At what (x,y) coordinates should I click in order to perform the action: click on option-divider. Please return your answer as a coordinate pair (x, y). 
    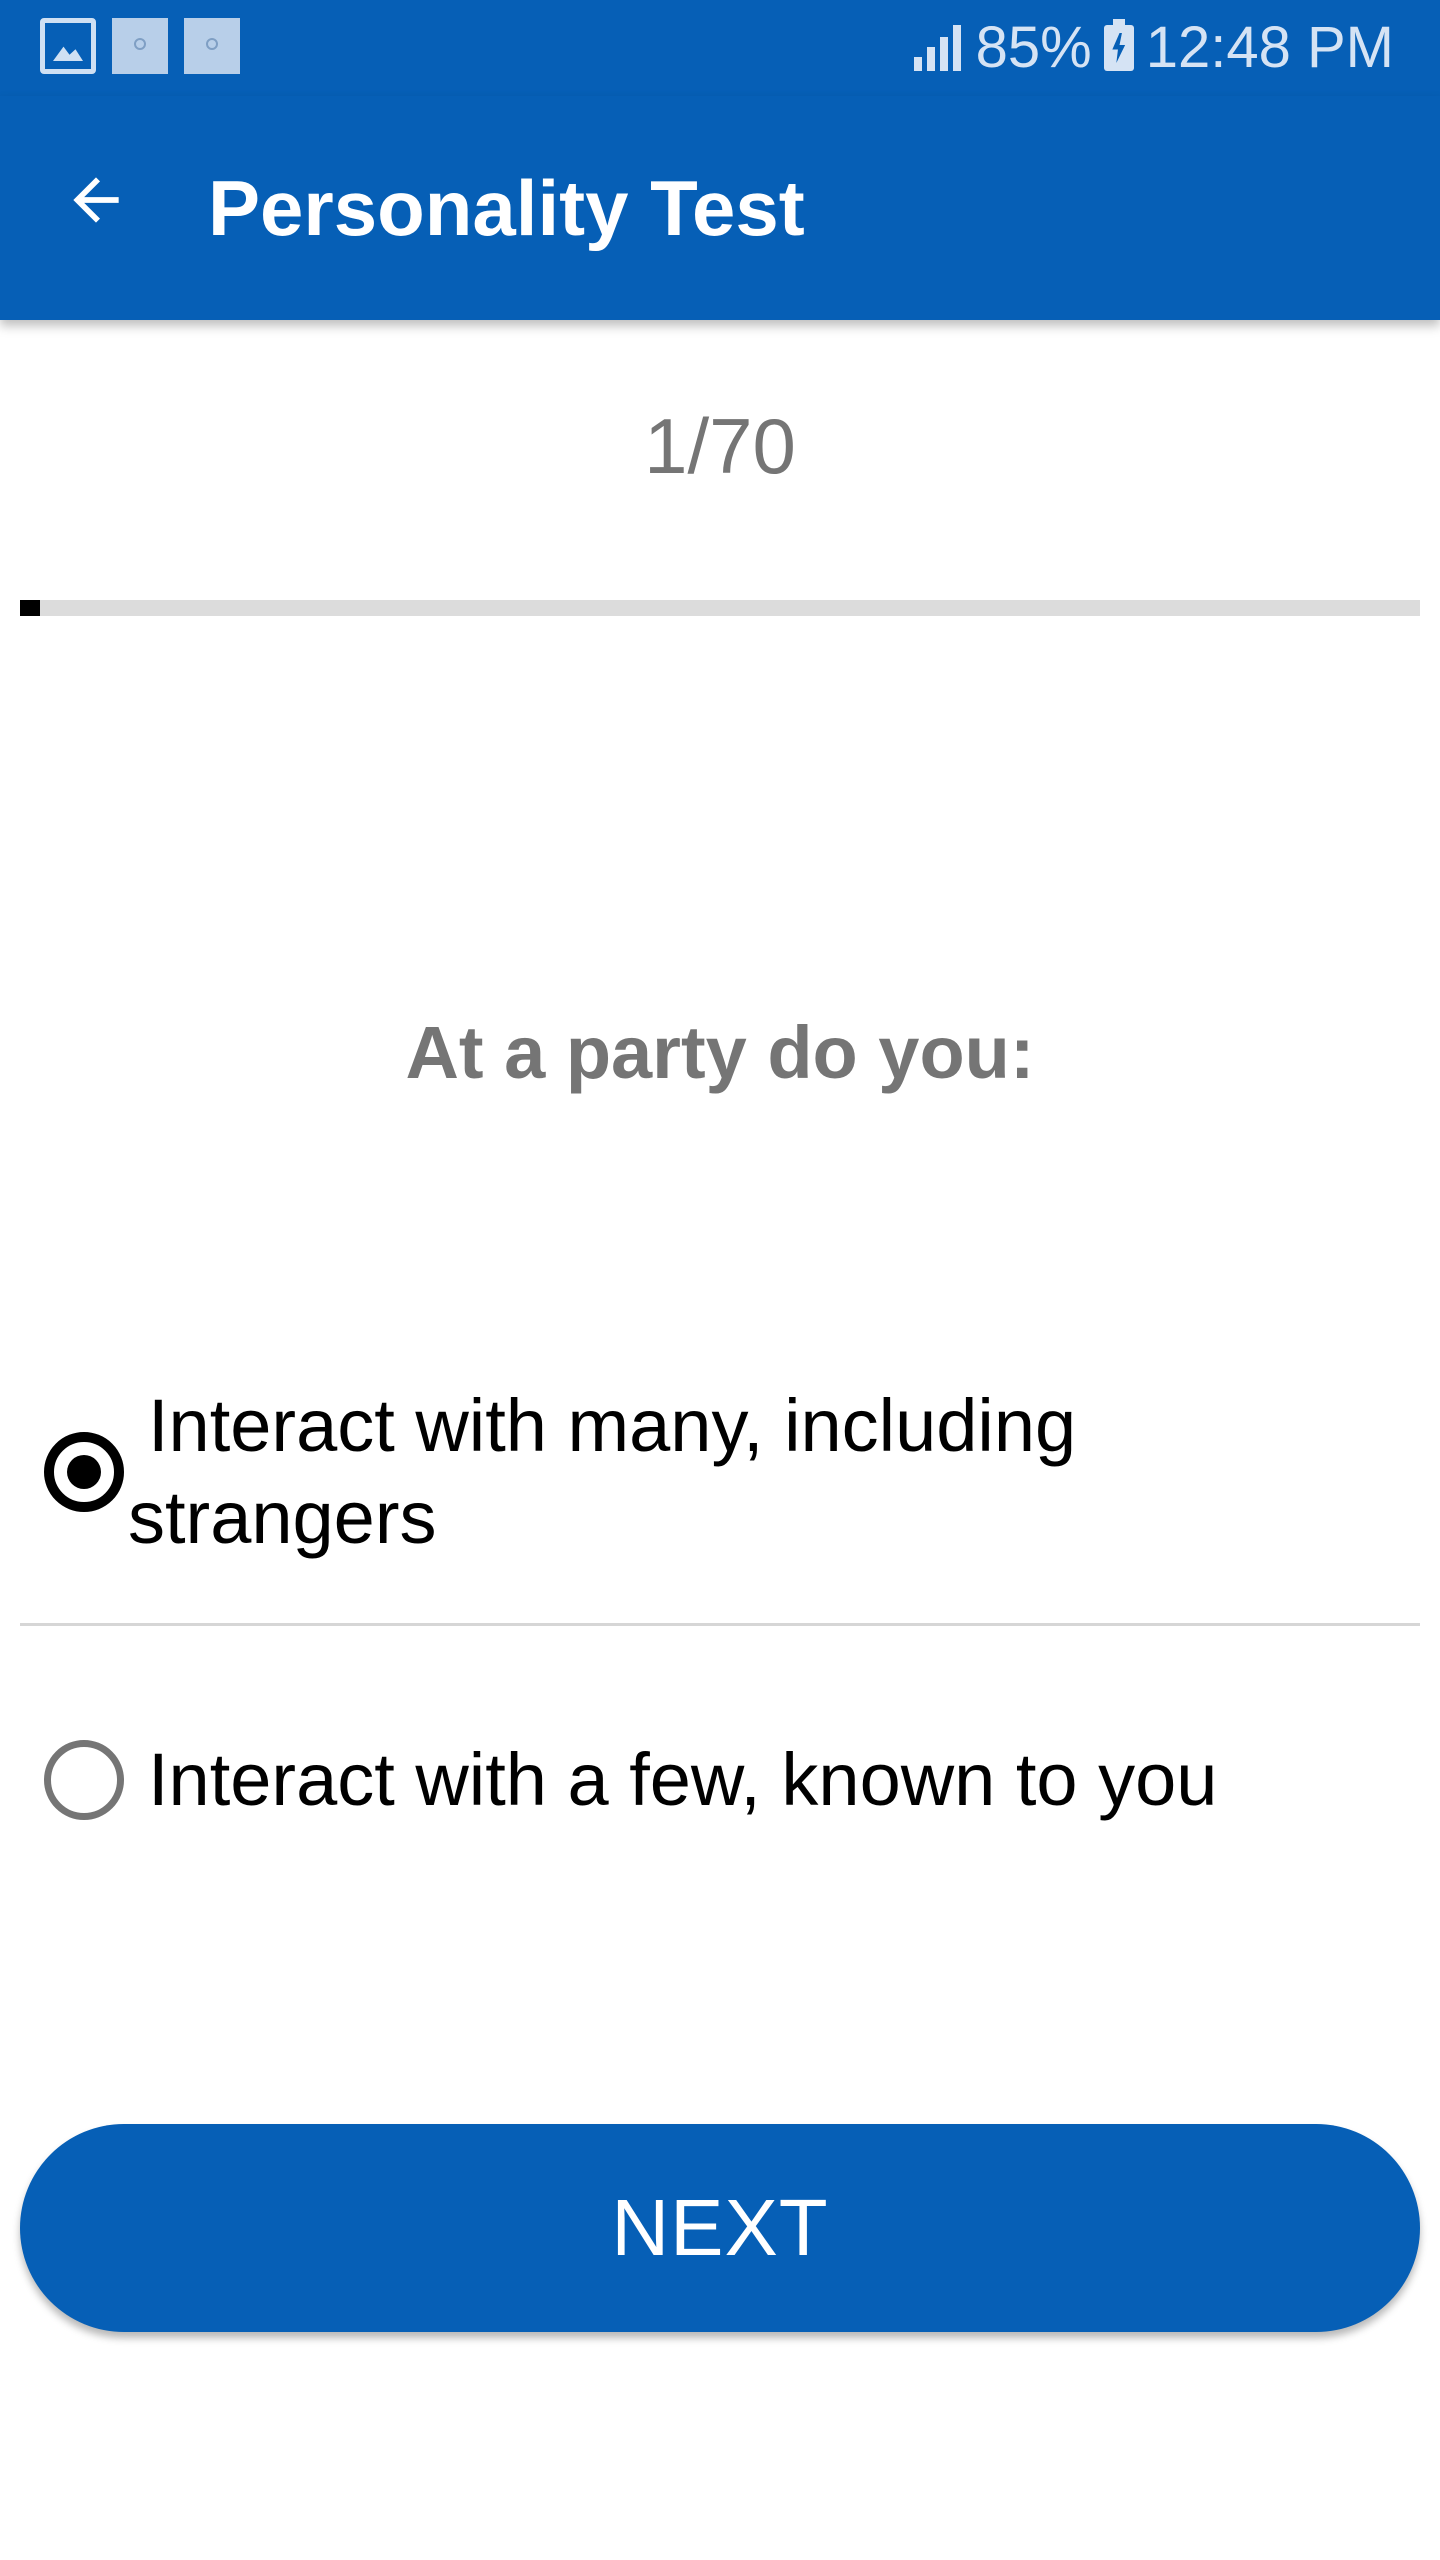
    Looking at the image, I should click on (720, 1624).